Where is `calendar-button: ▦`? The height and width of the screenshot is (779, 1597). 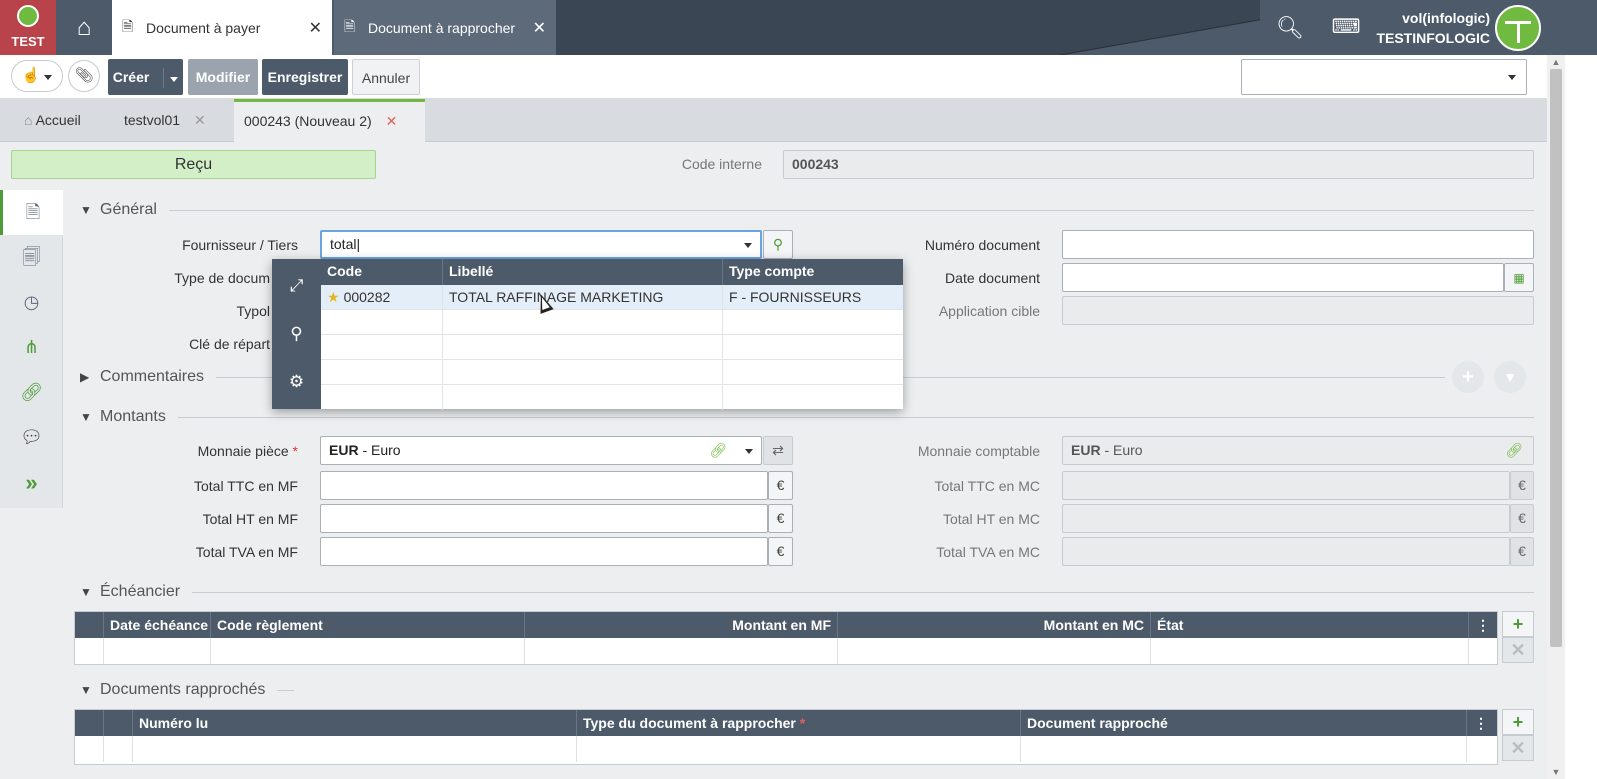 calendar-button: ▦ is located at coordinates (1519, 277).